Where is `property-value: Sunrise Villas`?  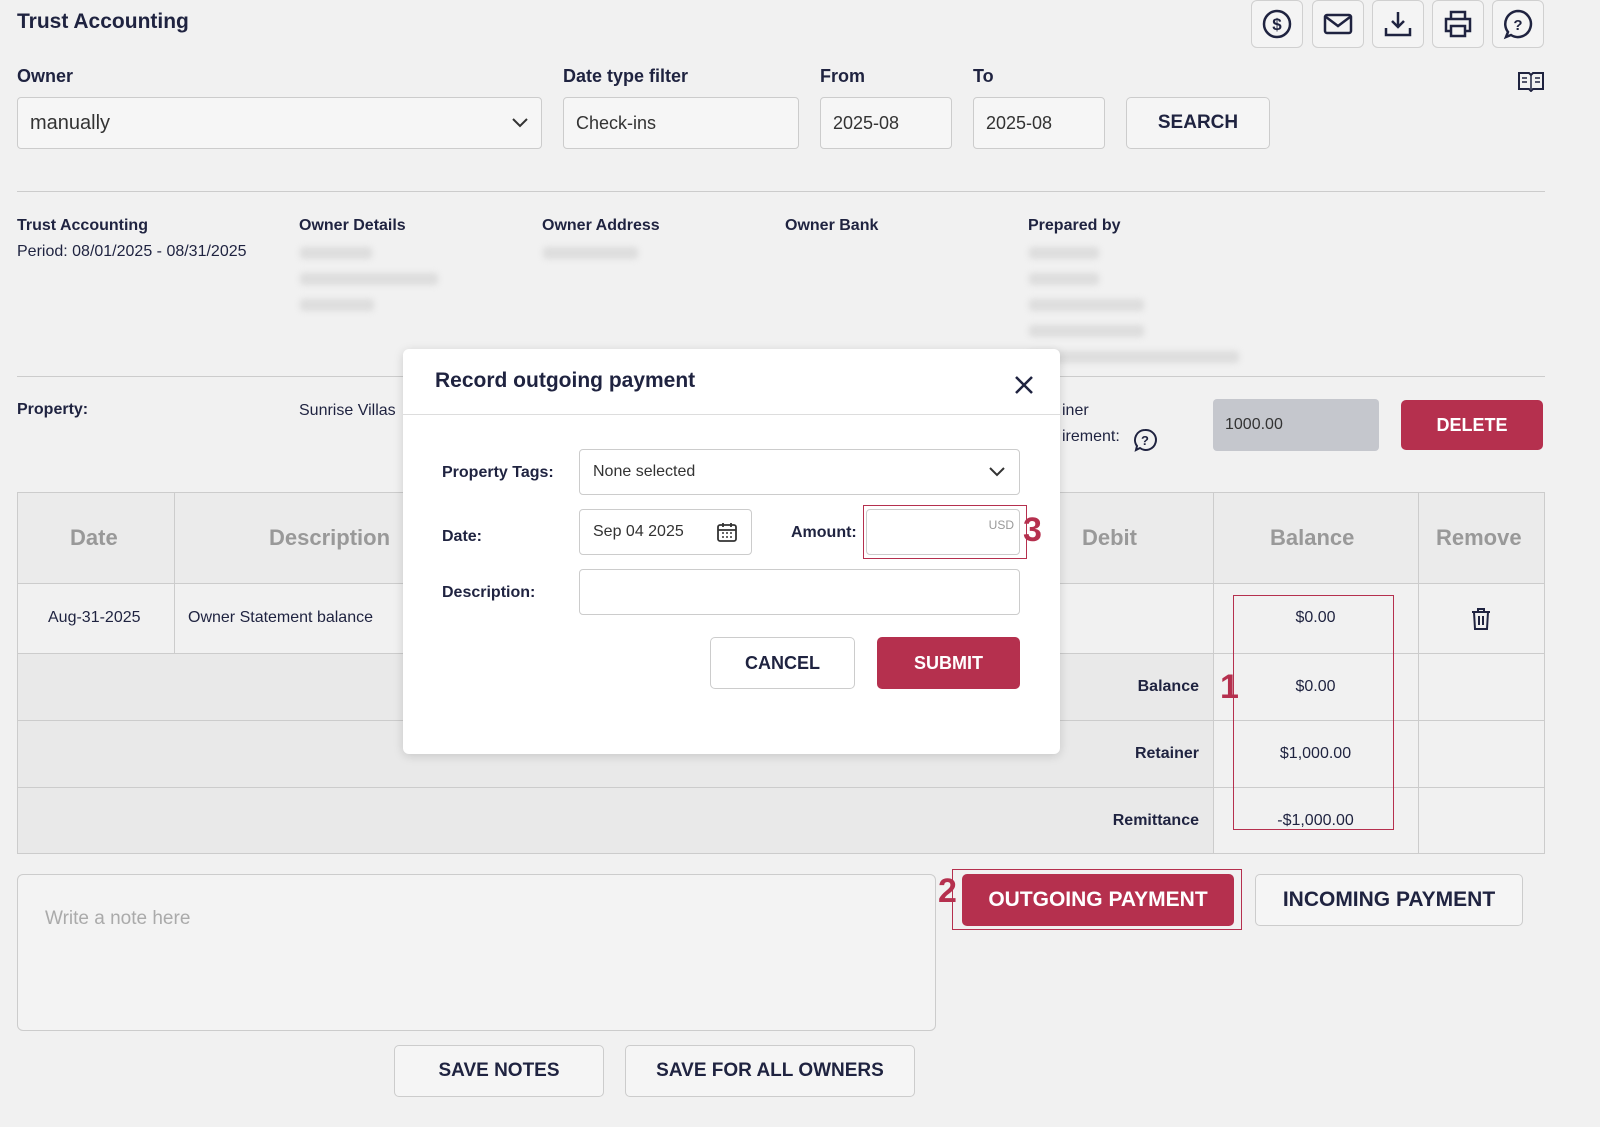
property-value: Sunrise Villas is located at coordinates (347, 410).